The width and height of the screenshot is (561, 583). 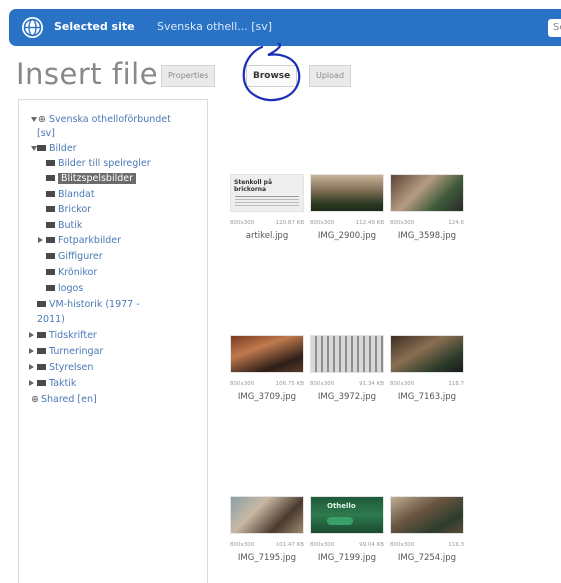 What do you see at coordinates (285, 27) in the screenshot?
I see `site-selector-bar: Selected site Svenska othell... [sv] Se` at bounding box center [285, 27].